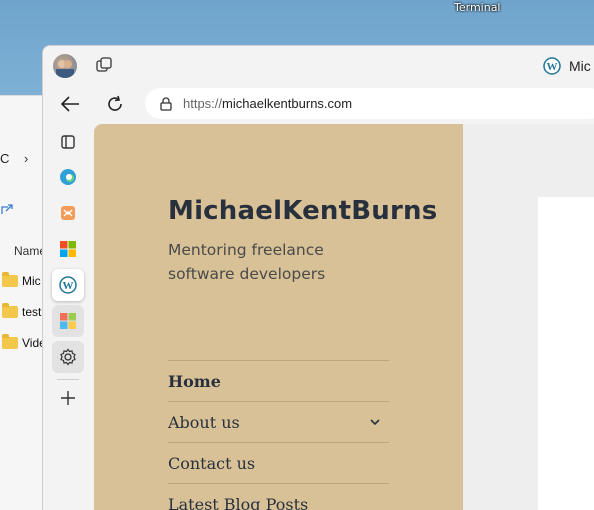 The width and height of the screenshot is (594, 510). I want to click on drop-icon, so click(68, 213).